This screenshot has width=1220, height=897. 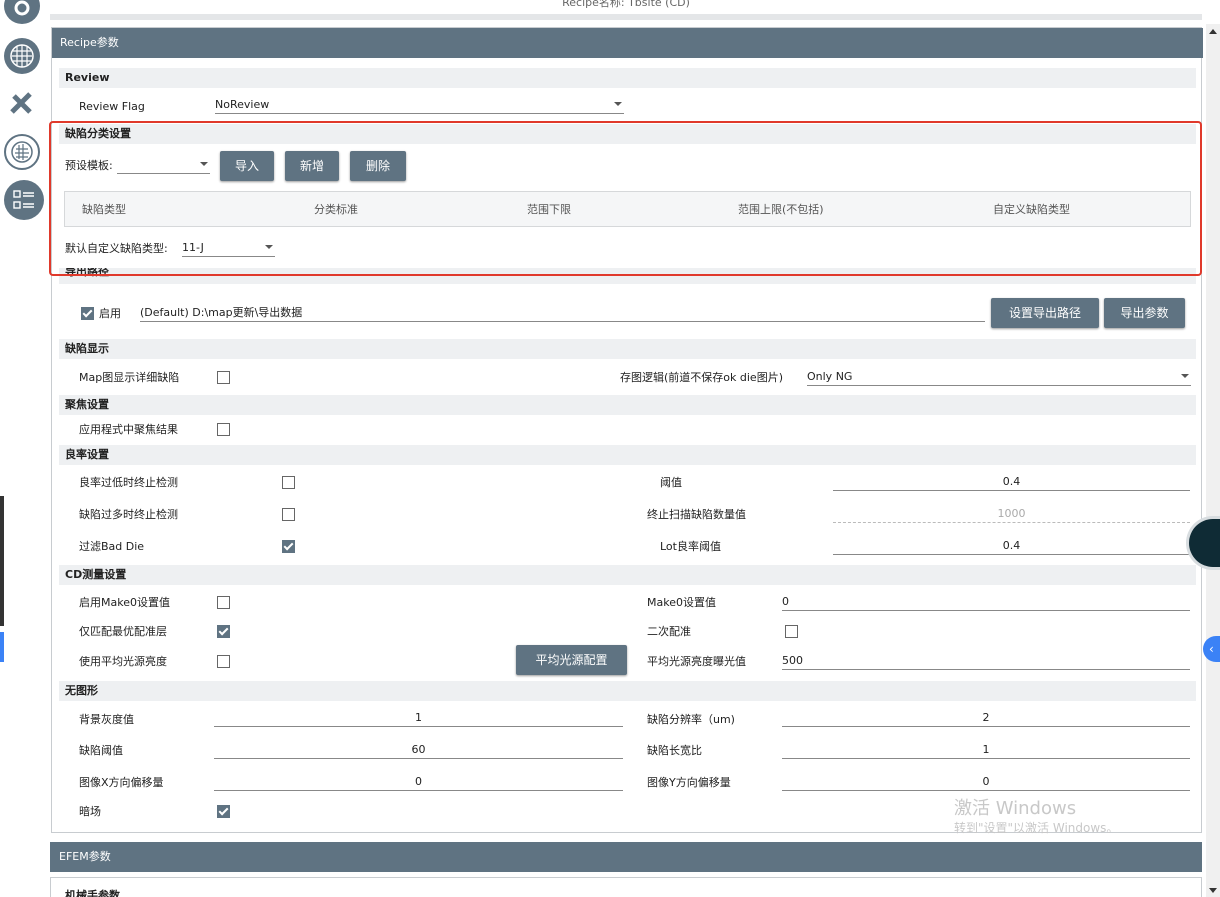 What do you see at coordinates (288, 514) in the screenshot?
I see `too-many-defects-checkbox` at bounding box center [288, 514].